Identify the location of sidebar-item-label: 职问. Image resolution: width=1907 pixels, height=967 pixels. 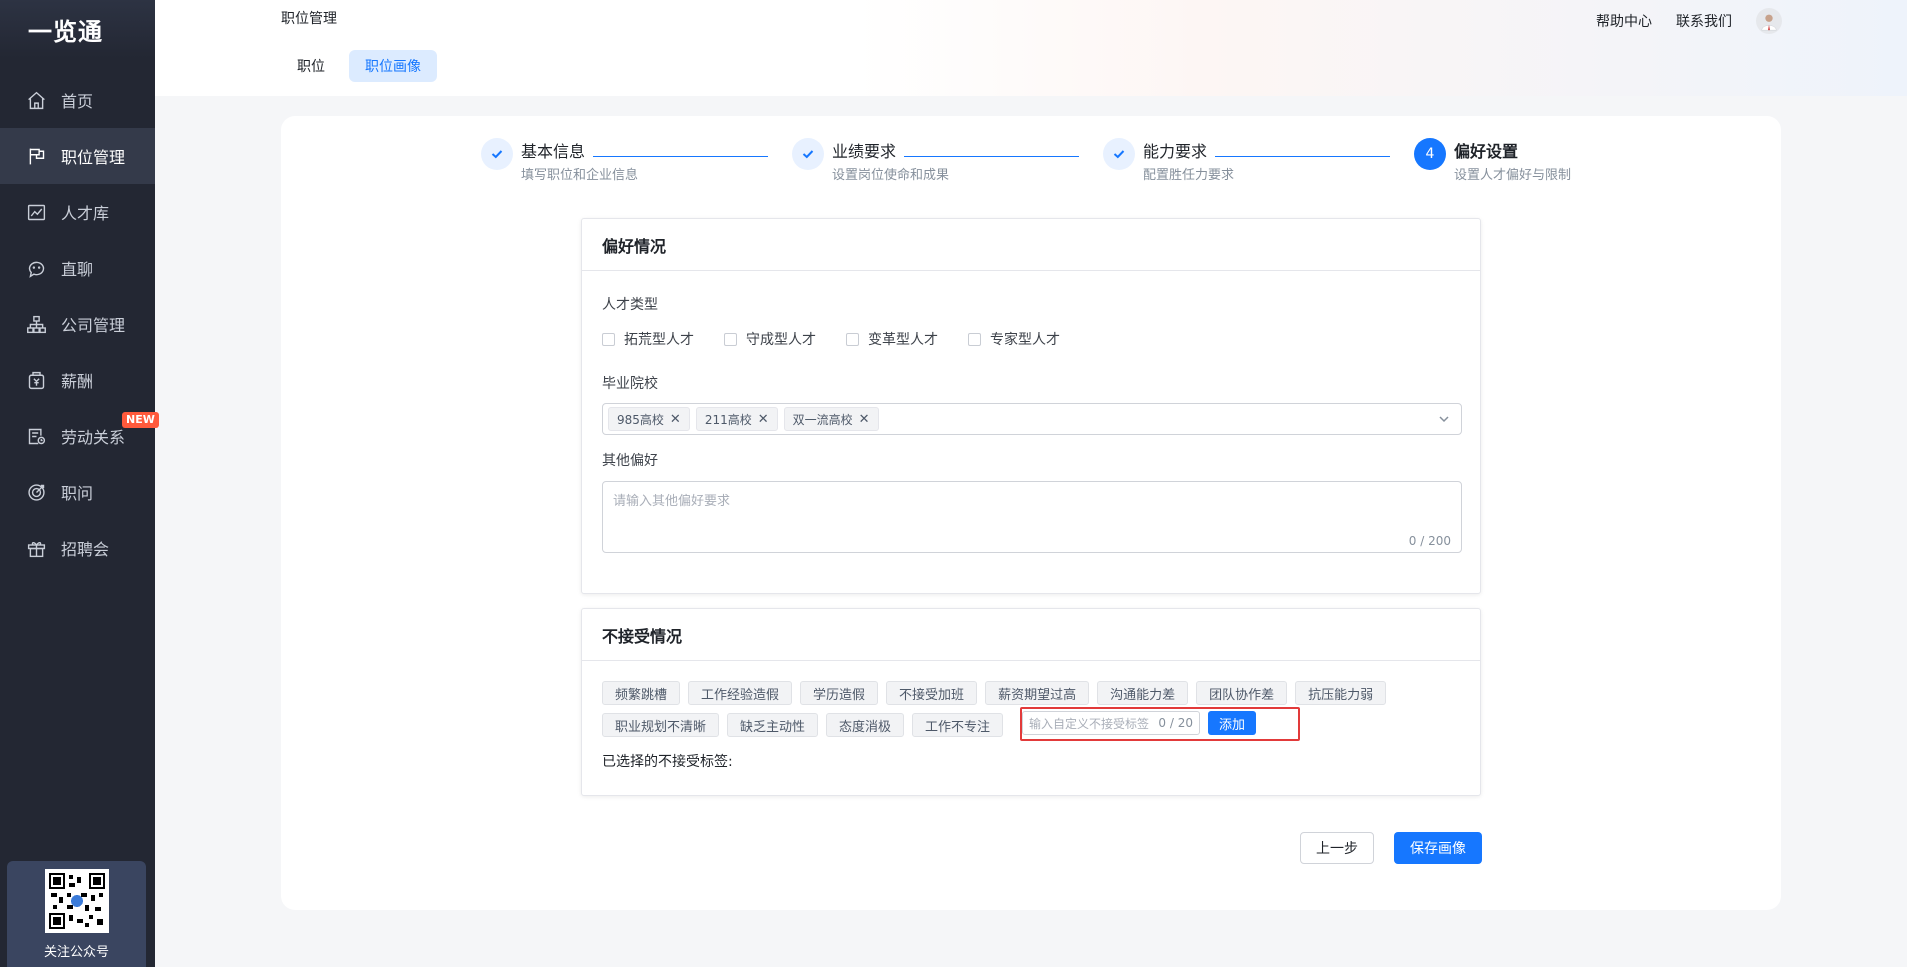
(77, 493).